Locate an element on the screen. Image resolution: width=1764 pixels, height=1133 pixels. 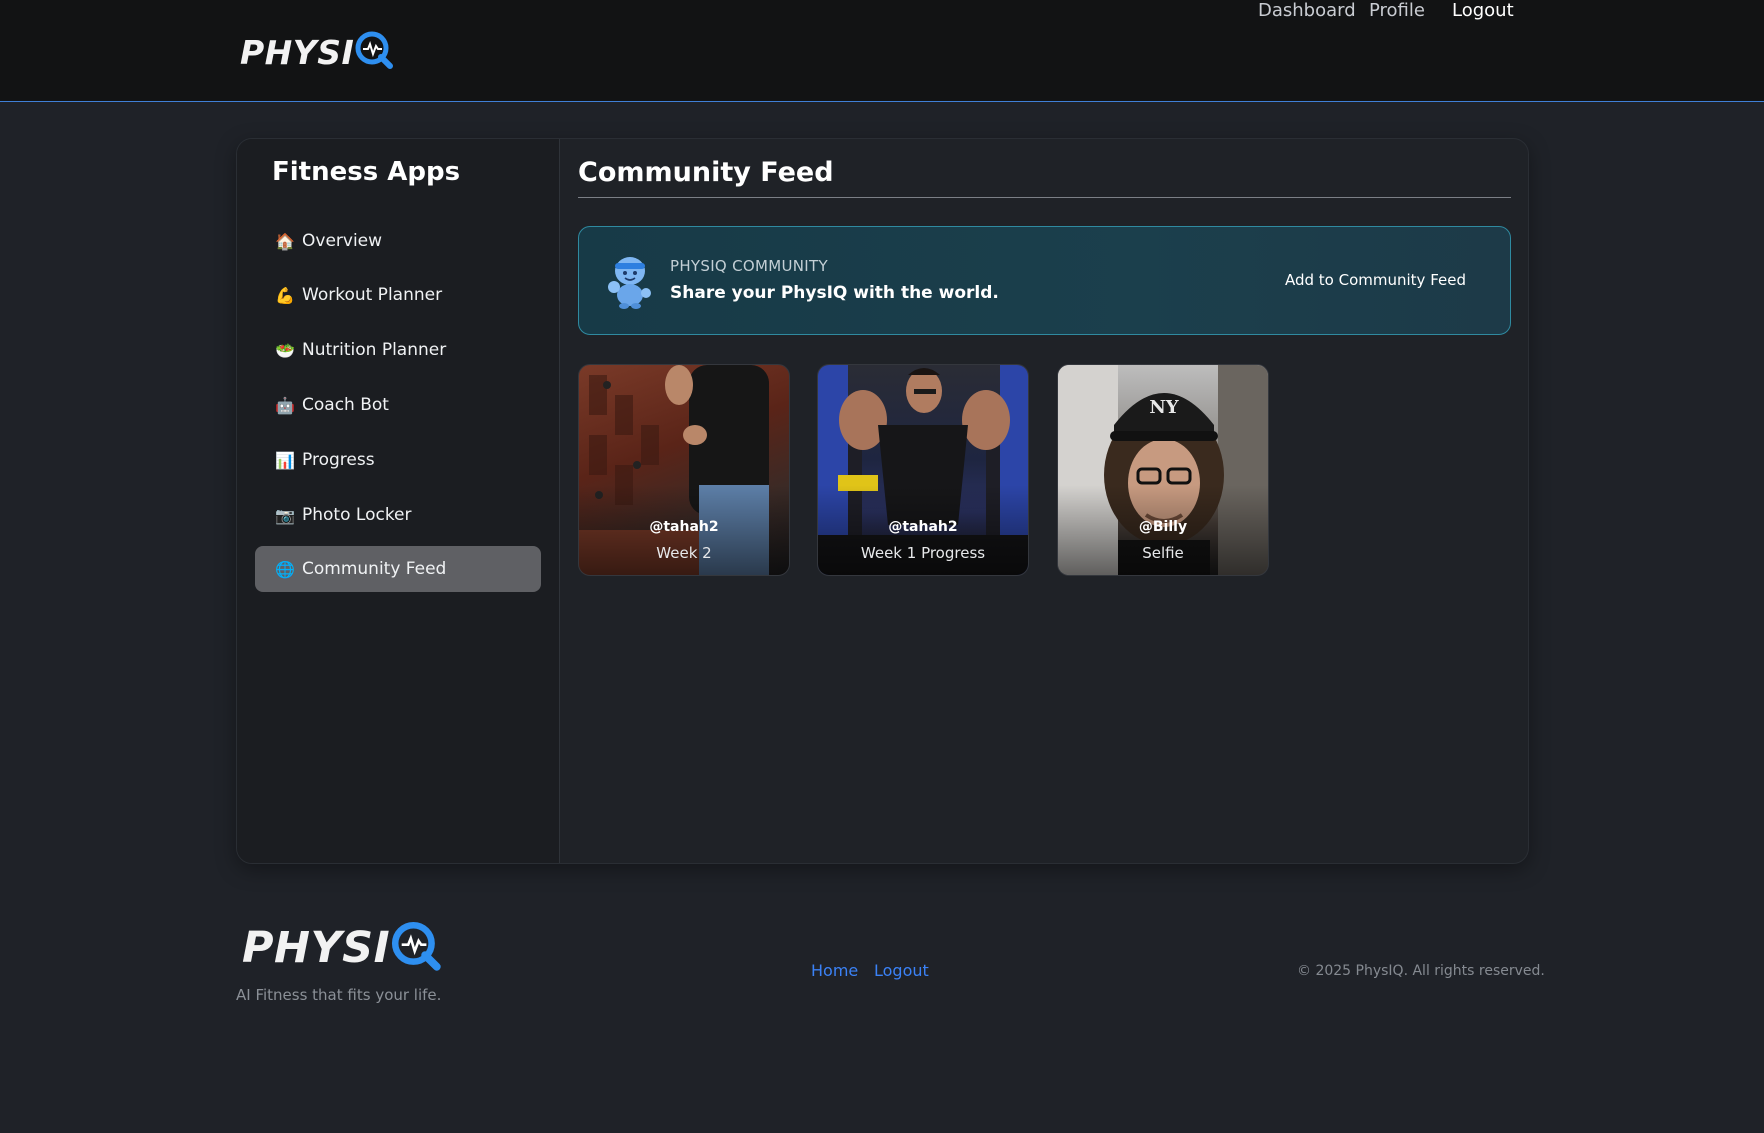
post-caption: Selfie is located at coordinates (1163, 553).